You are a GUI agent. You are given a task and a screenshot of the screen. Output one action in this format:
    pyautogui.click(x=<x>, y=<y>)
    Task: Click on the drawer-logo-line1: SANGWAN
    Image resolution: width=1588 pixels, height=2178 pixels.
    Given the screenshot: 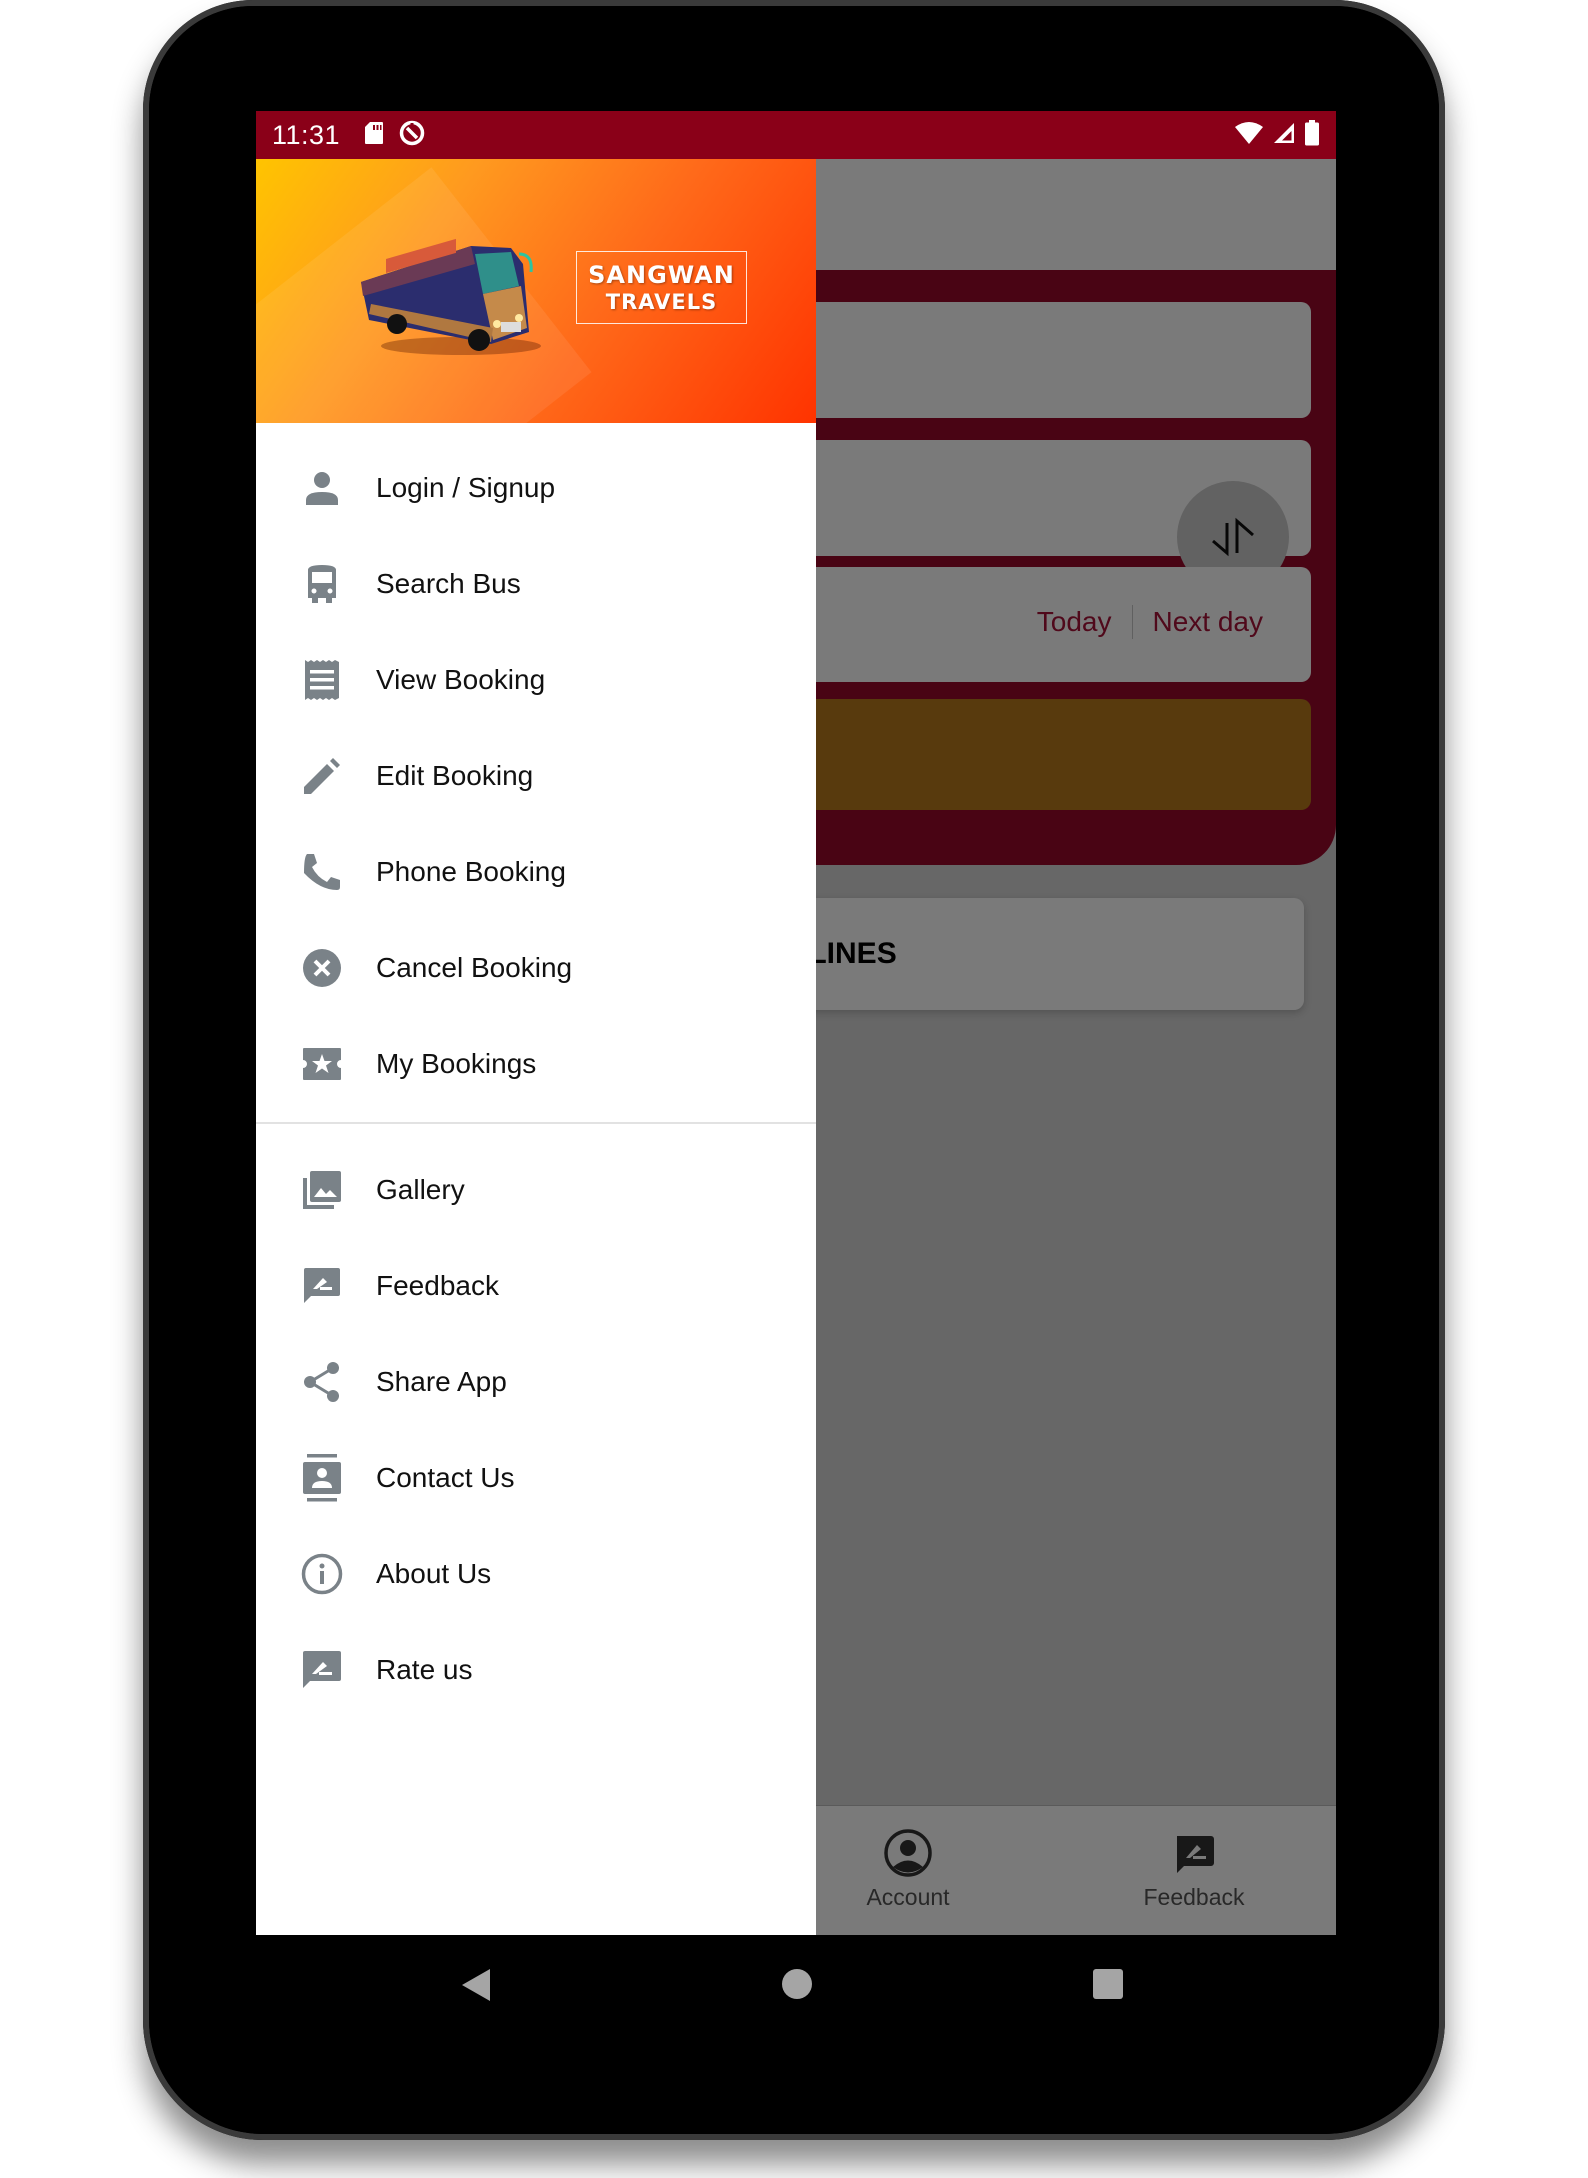 What is the action you would take?
    pyautogui.click(x=661, y=274)
    